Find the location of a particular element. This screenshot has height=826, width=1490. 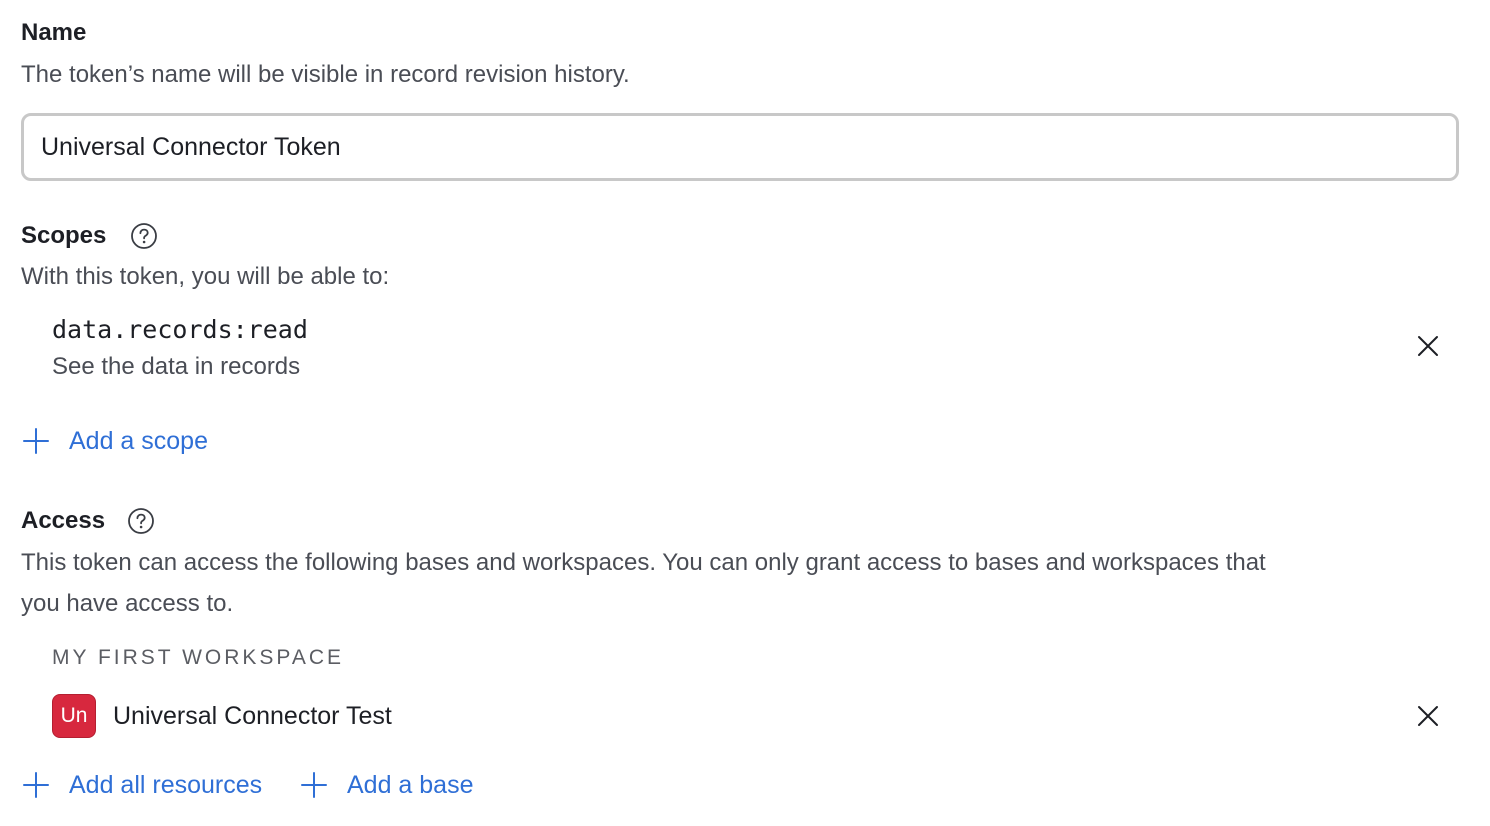

remove-scope-button is located at coordinates (1428, 346).